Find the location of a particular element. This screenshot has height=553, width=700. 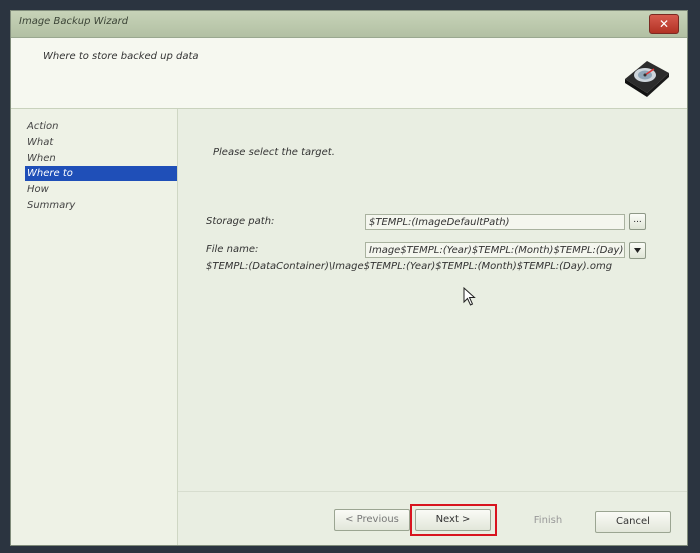

close-icon: ✕ is located at coordinates (664, 24).